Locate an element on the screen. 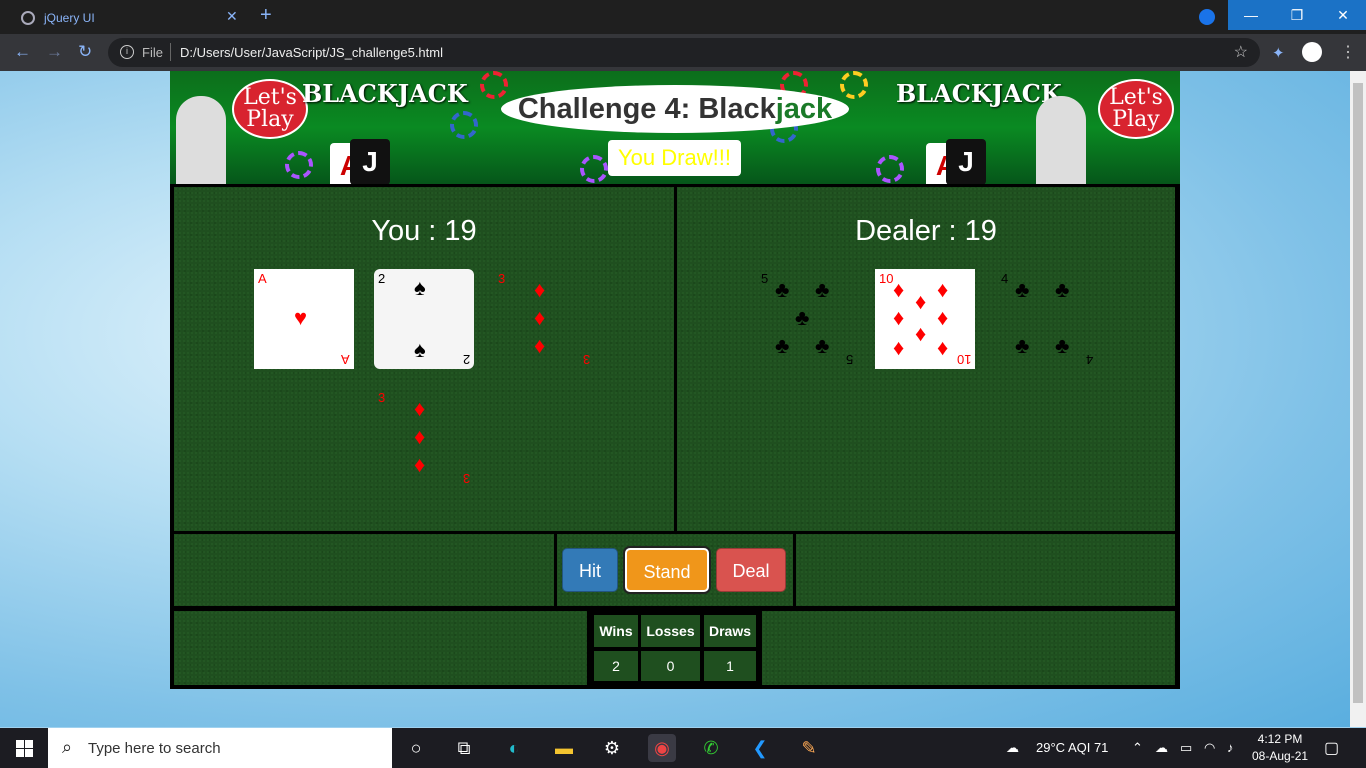 Image resolution: width=1366 pixels, height=768 pixels. deal-button: Deal is located at coordinates (751, 570).